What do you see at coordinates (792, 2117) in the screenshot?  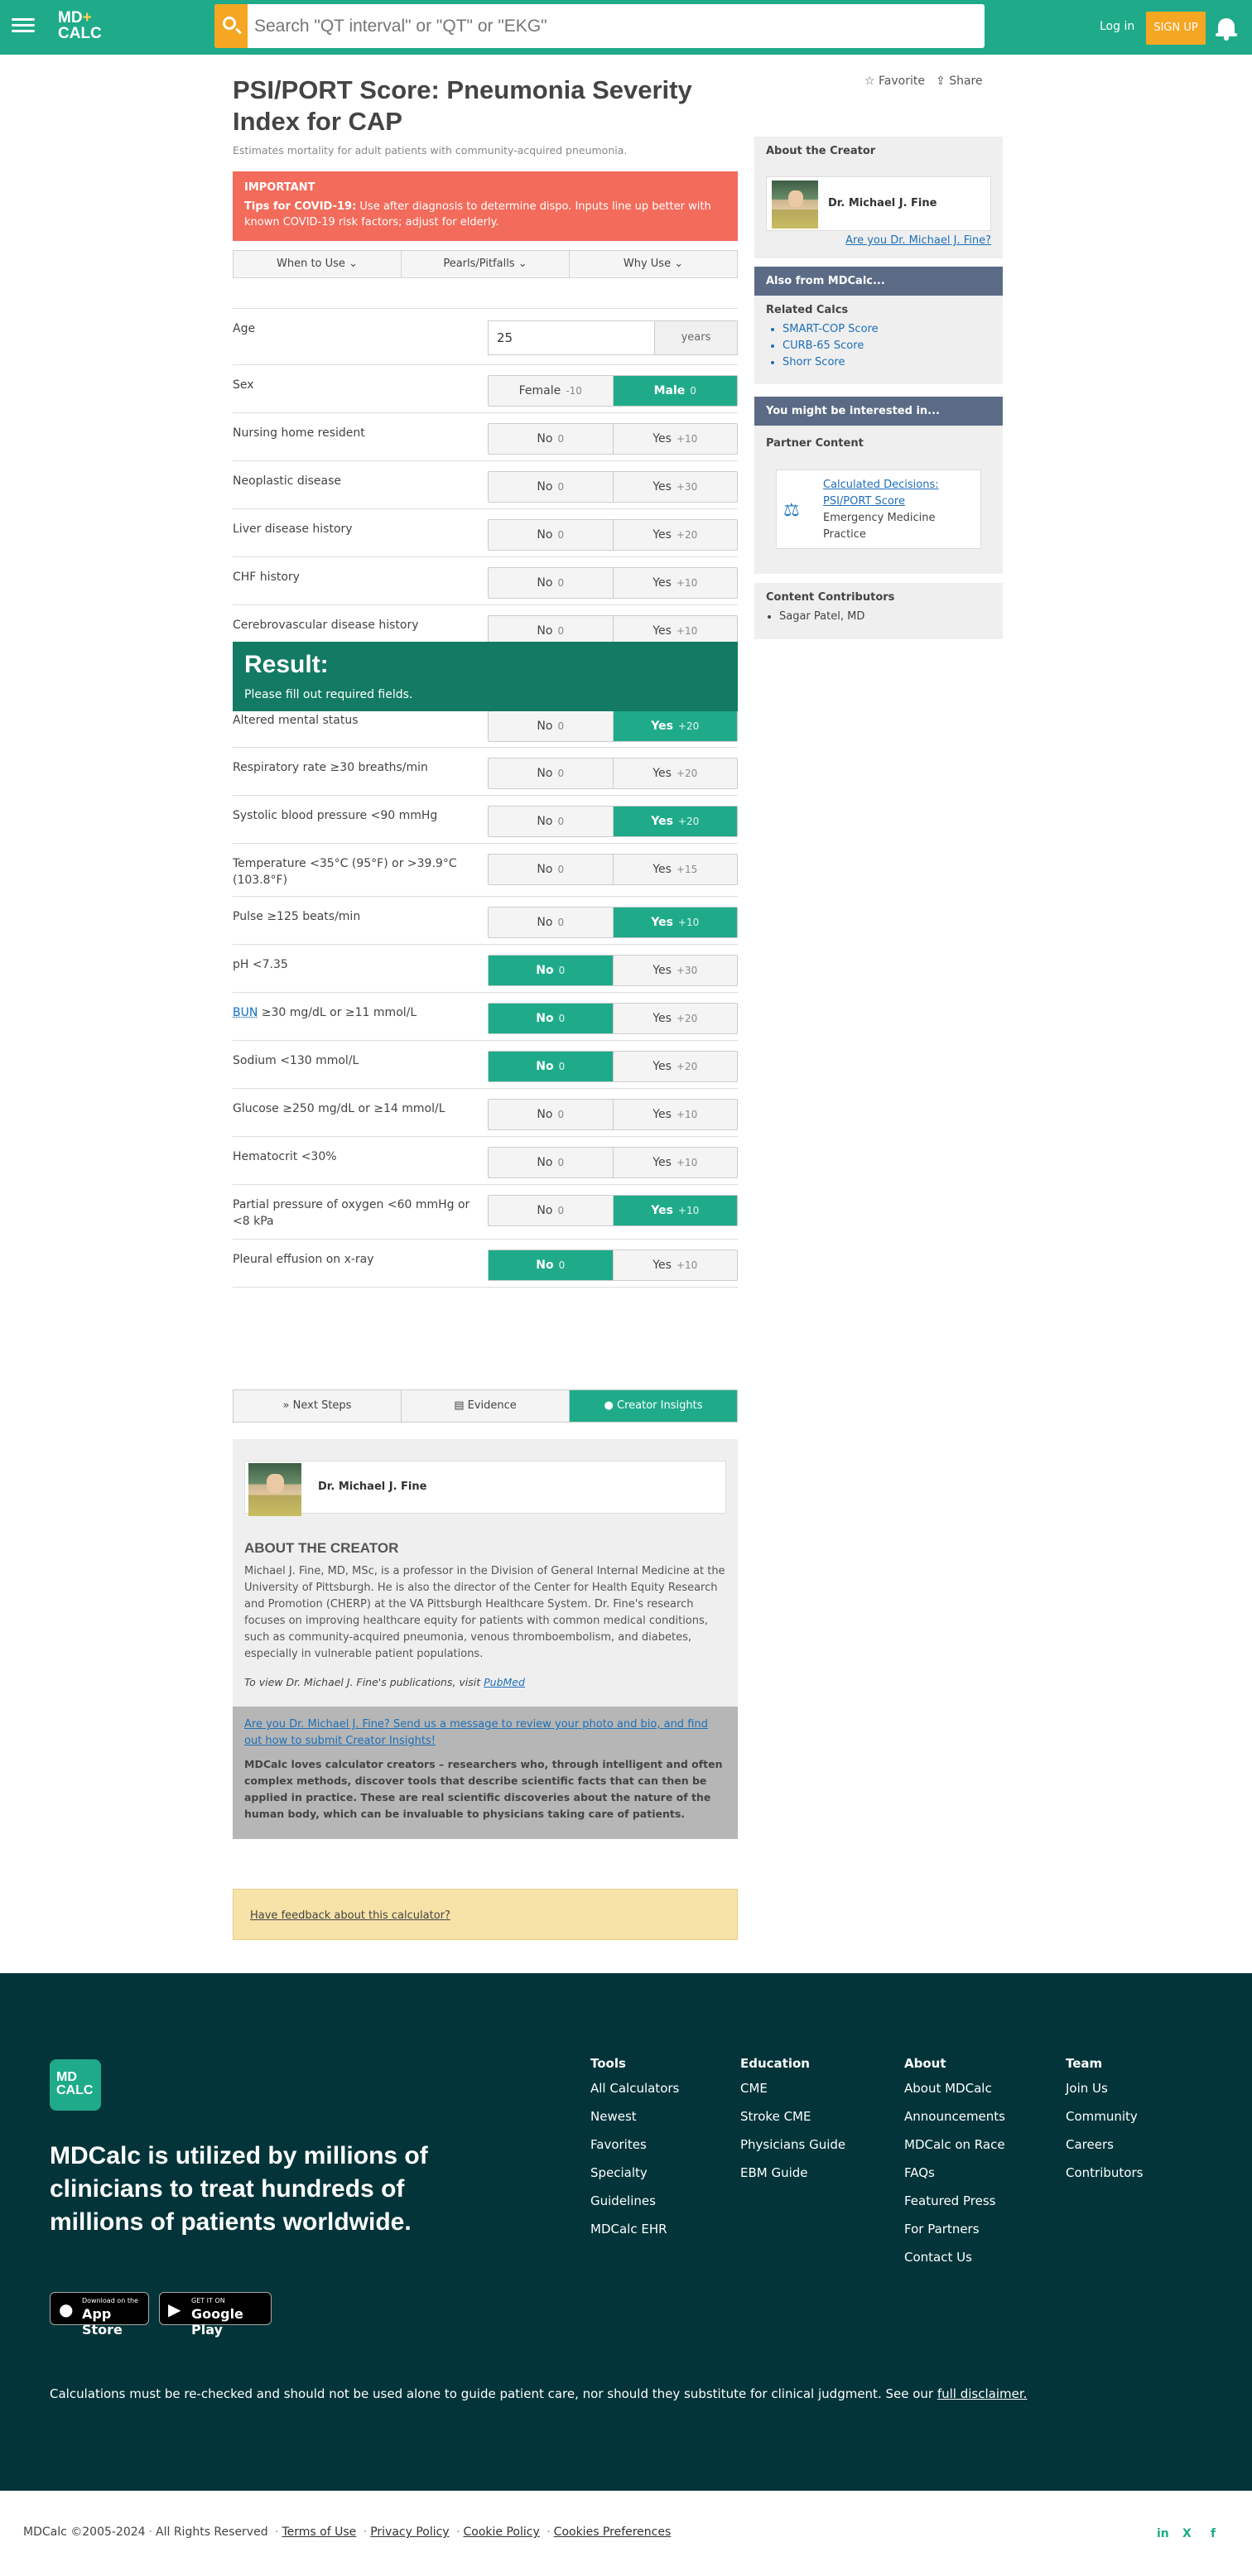 I see `footer-link: Stroke CME` at bounding box center [792, 2117].